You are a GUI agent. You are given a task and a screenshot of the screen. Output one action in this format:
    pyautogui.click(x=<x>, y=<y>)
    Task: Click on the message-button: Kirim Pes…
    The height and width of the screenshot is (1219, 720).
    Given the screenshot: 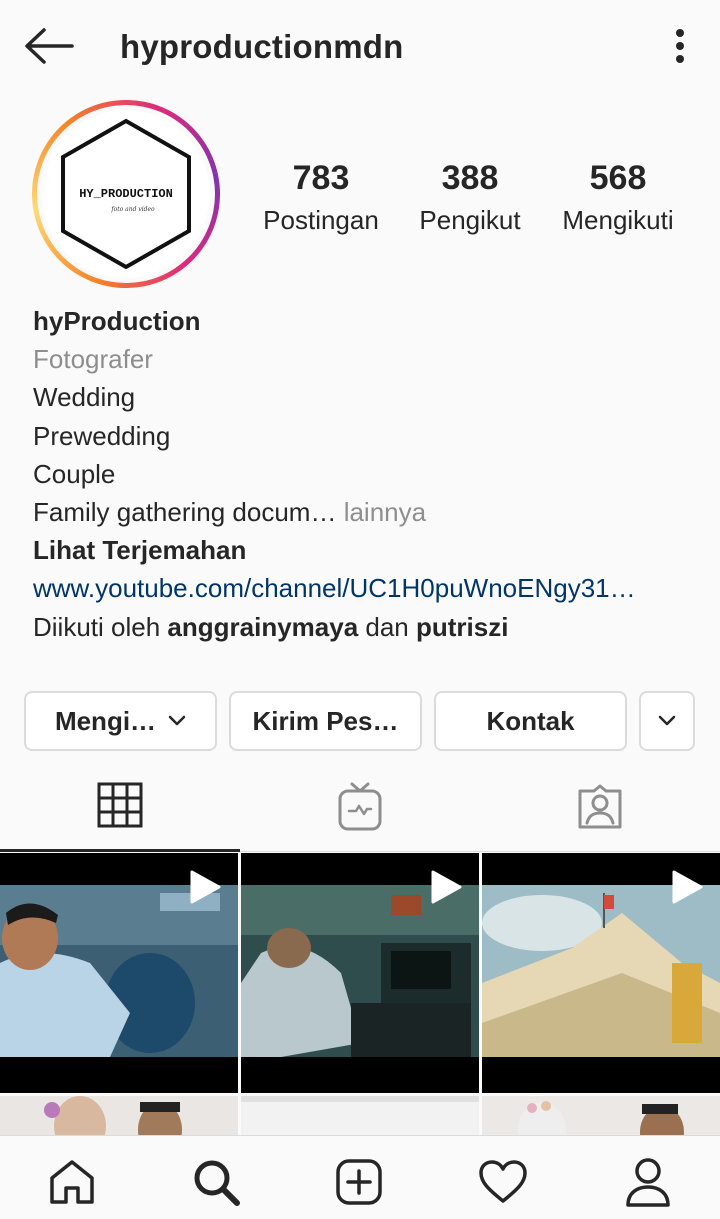 What is the action you would take?
    pyautogui.click(x=325, y=721)
    